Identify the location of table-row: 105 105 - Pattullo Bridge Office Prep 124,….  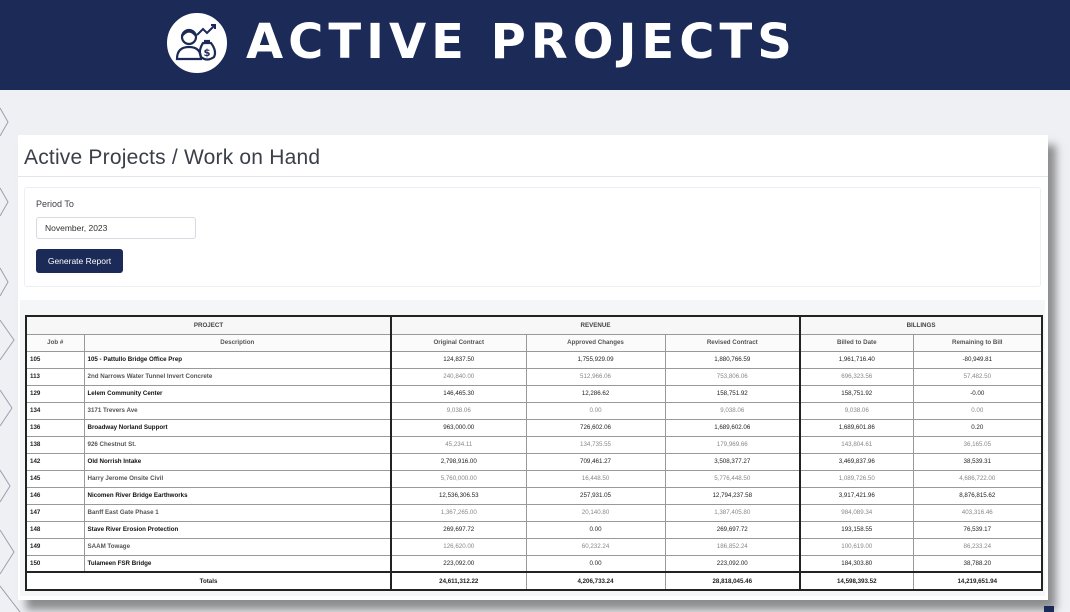
(534, 359).